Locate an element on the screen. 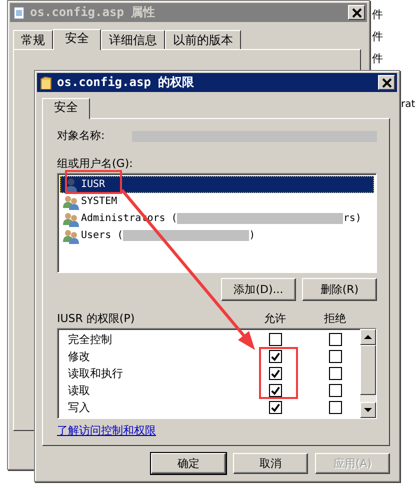 This screenshot has height=493, width=416. list-item: IUSR is located at coordinates (217, 184).